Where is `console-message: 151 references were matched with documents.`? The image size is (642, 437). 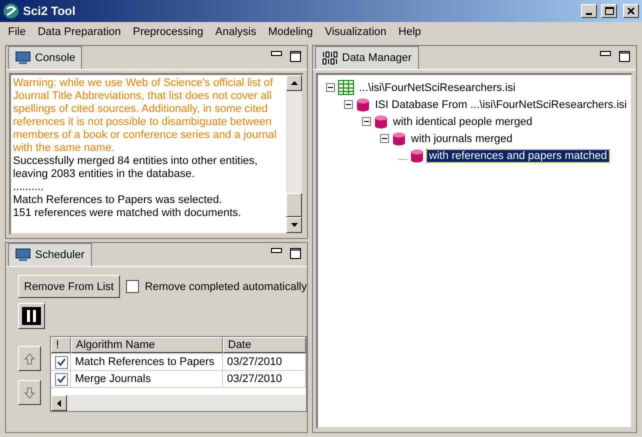
console-message: 151 references were matched with documents. is located at coordinates (127, 213).